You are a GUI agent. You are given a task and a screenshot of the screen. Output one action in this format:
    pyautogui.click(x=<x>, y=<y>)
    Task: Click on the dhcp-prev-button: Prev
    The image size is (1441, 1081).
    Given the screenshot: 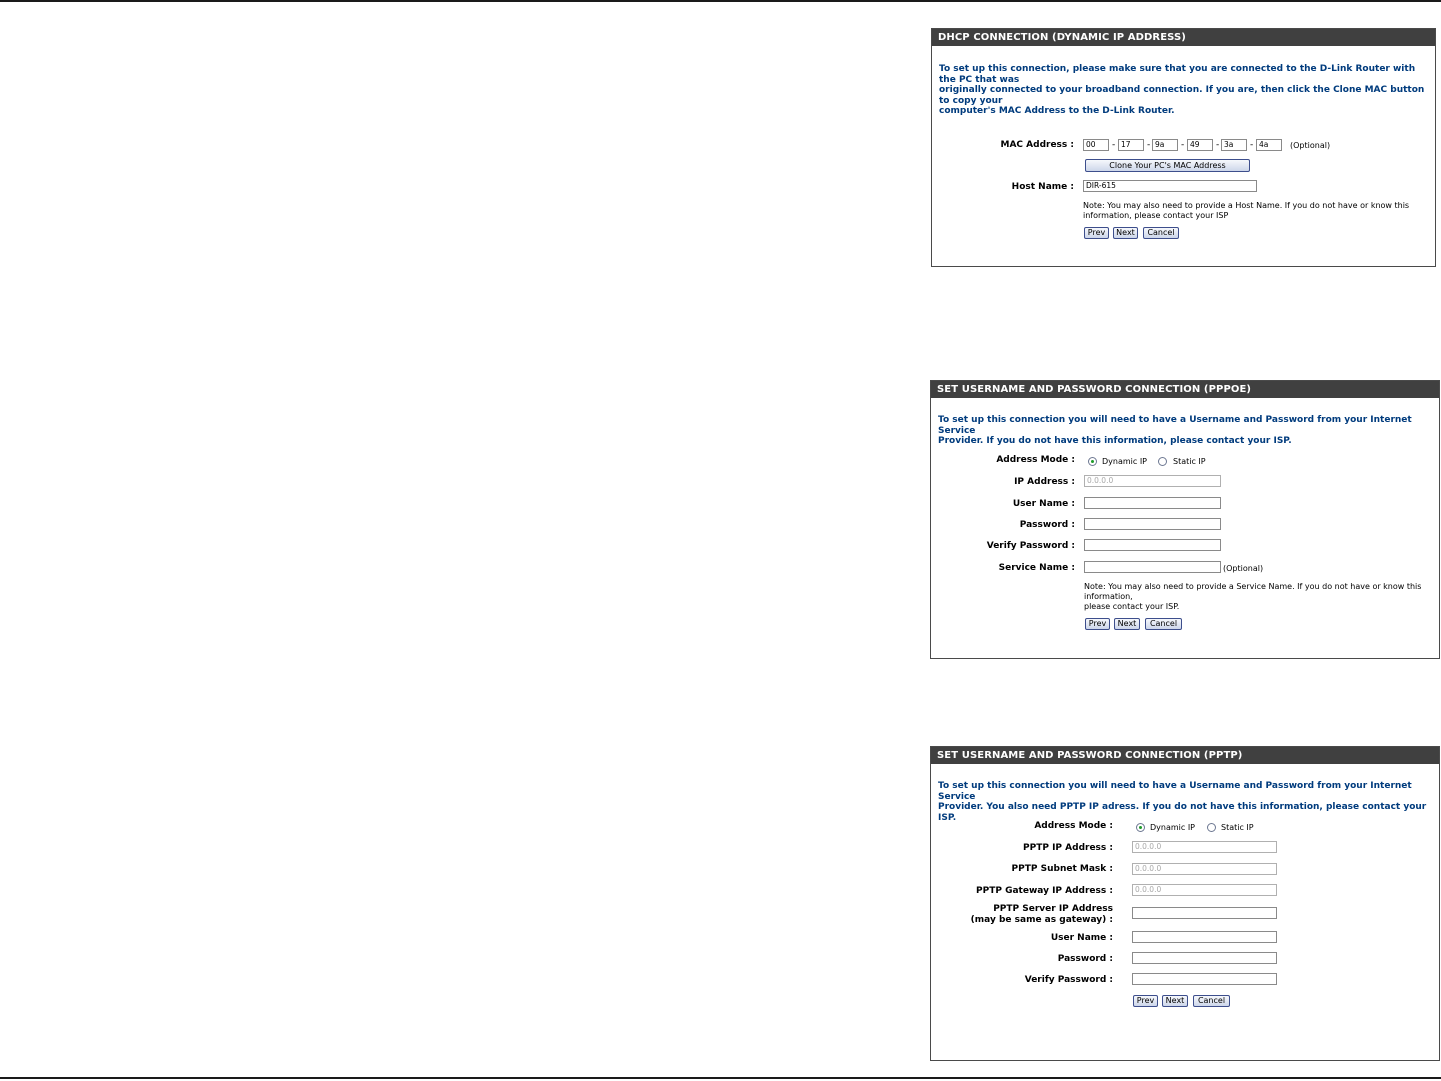 What is the action you would take?
    pyautogui.click(x=1096, y=233)
    